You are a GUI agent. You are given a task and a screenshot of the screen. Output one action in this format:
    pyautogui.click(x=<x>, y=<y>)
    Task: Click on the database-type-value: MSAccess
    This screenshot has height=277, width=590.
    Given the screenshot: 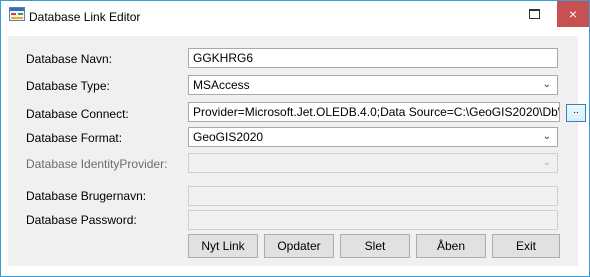 What is the action you would take?
    pyautogui.click(x=221, y=85)
    